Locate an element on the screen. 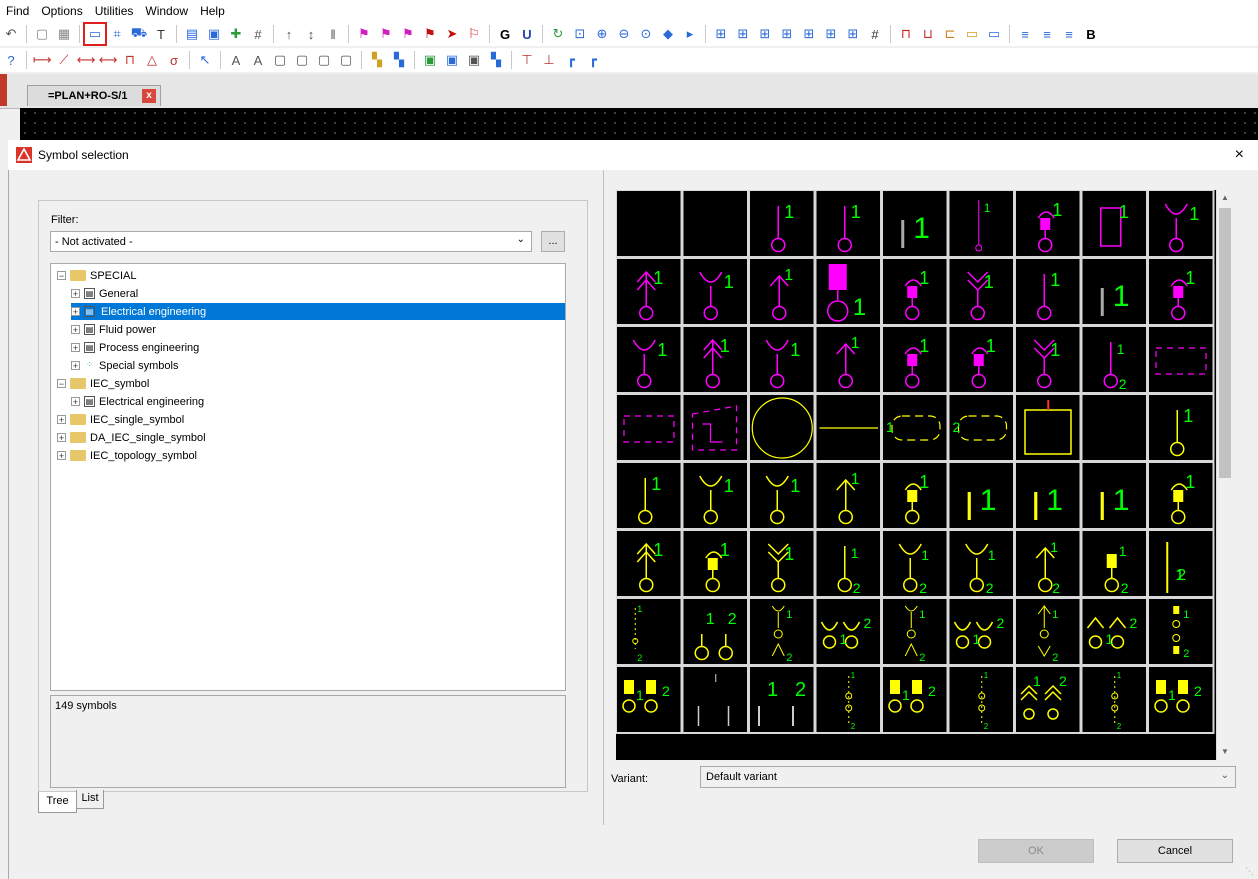 This screenshot has height=879, width=1258. layer-e-icon: ▣ is located at coordinates (474, 60).